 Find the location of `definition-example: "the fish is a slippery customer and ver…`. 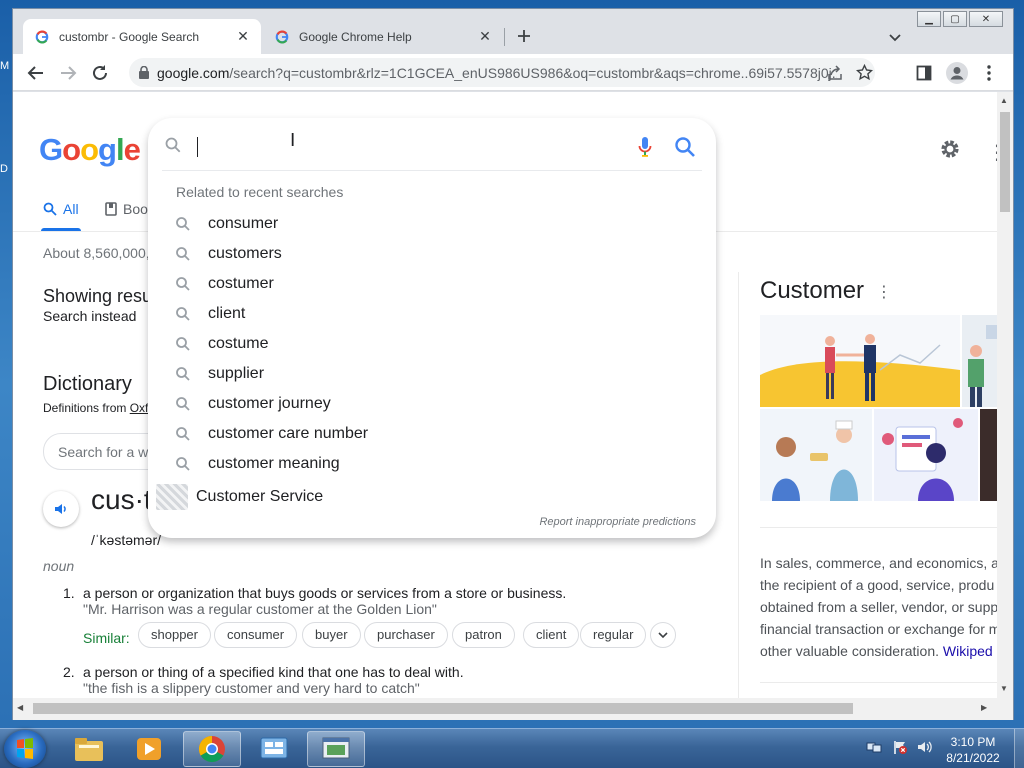

definition-example: "the fish is a slippery customer and ver… is located at coordinates (251, 688).